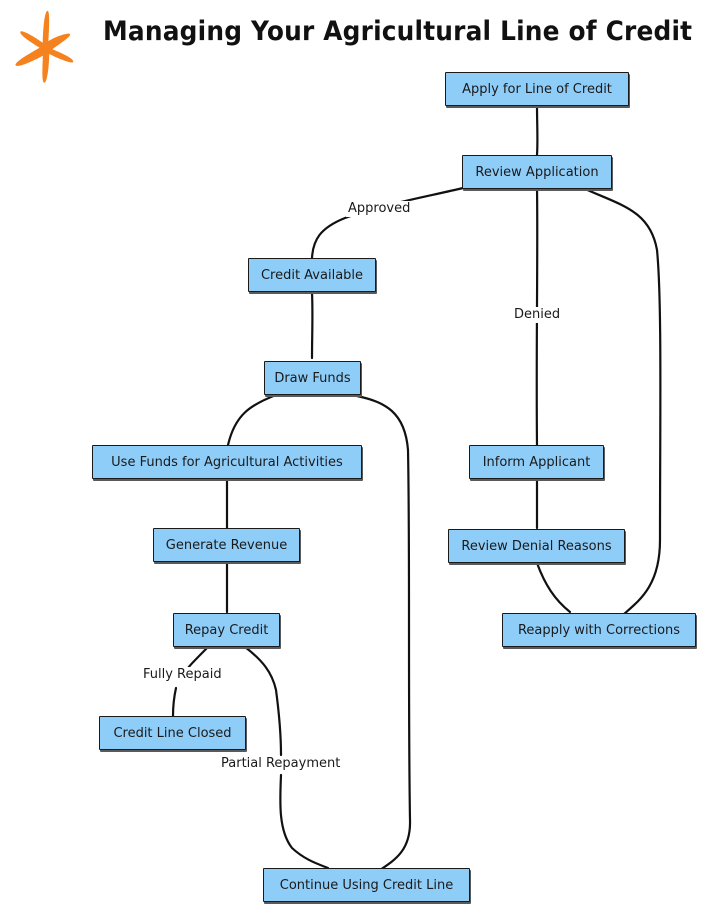 The height and width of the screenshot is (913, 706). Describe the element at coordinates (536, 462) in the screenshot. I see `node-inform-applicant: Inform Applicant` at that location.